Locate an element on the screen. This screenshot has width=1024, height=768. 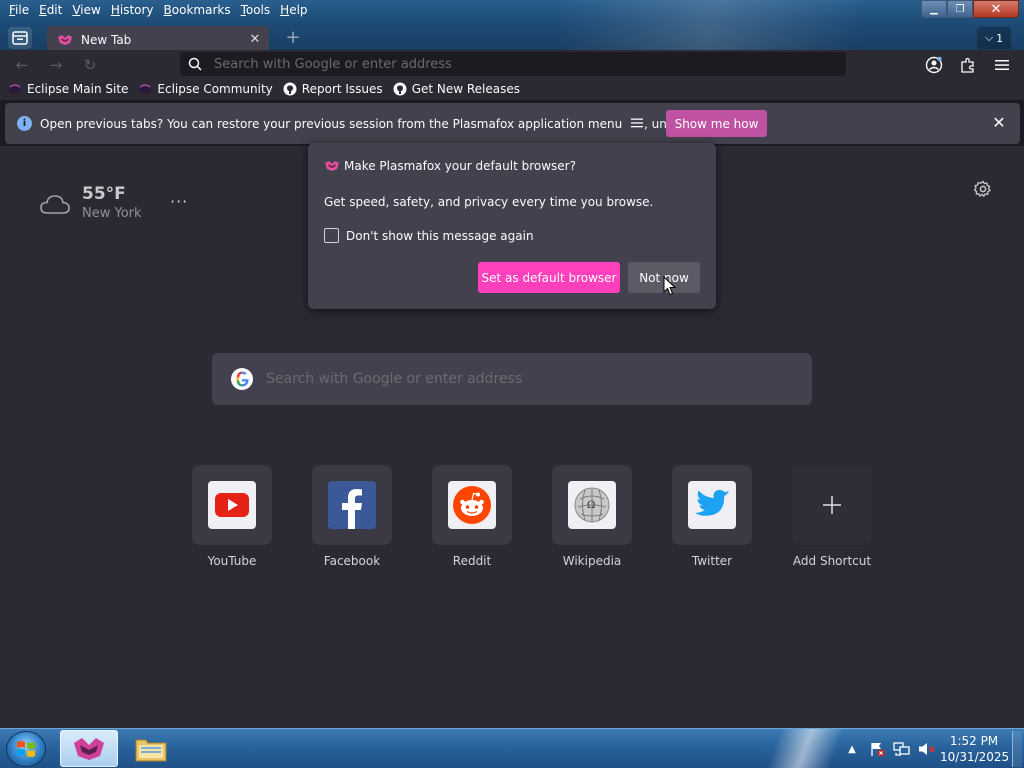
google-icon is located at coordinates (242, 379).